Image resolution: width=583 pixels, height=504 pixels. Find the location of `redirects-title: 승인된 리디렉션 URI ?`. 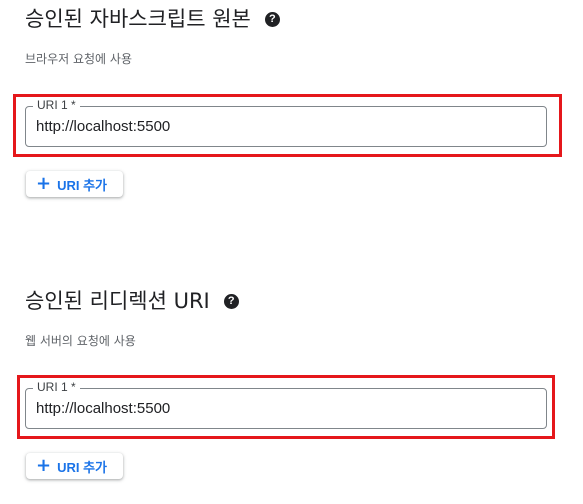

redirects-title: 승인된 리디렉션 URI ? is located at coordinates (132, 301).